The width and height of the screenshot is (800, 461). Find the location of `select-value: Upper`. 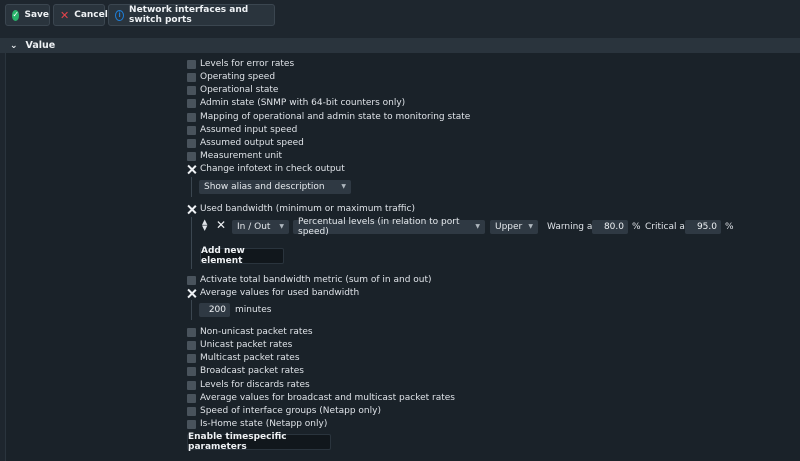

select-value: Upper is located at coordinates (509, 227).